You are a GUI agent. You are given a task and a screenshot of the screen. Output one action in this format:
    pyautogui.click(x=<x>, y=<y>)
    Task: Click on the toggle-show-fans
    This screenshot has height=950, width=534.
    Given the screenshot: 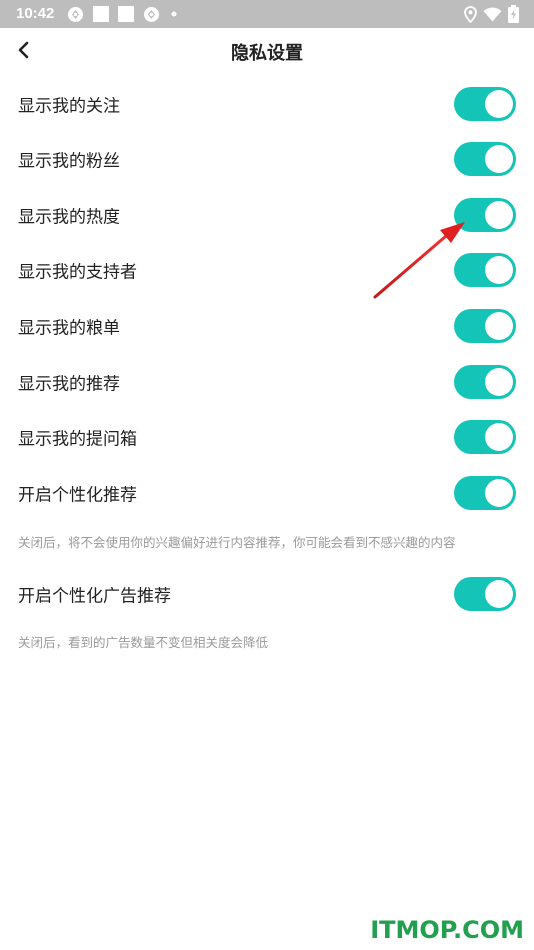 What is the action you would take?
    pyautogui.click(x=485, y=159)
    